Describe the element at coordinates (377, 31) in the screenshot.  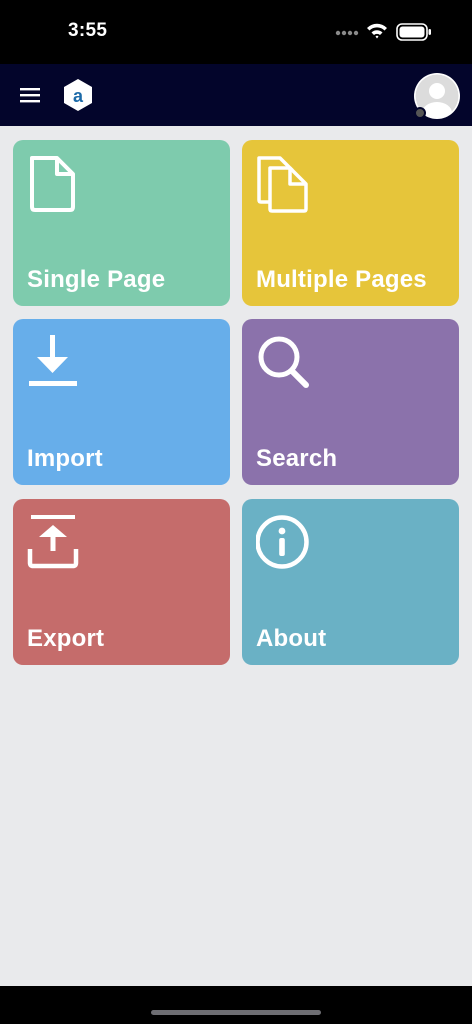
I see `wifi-icon` at that location.